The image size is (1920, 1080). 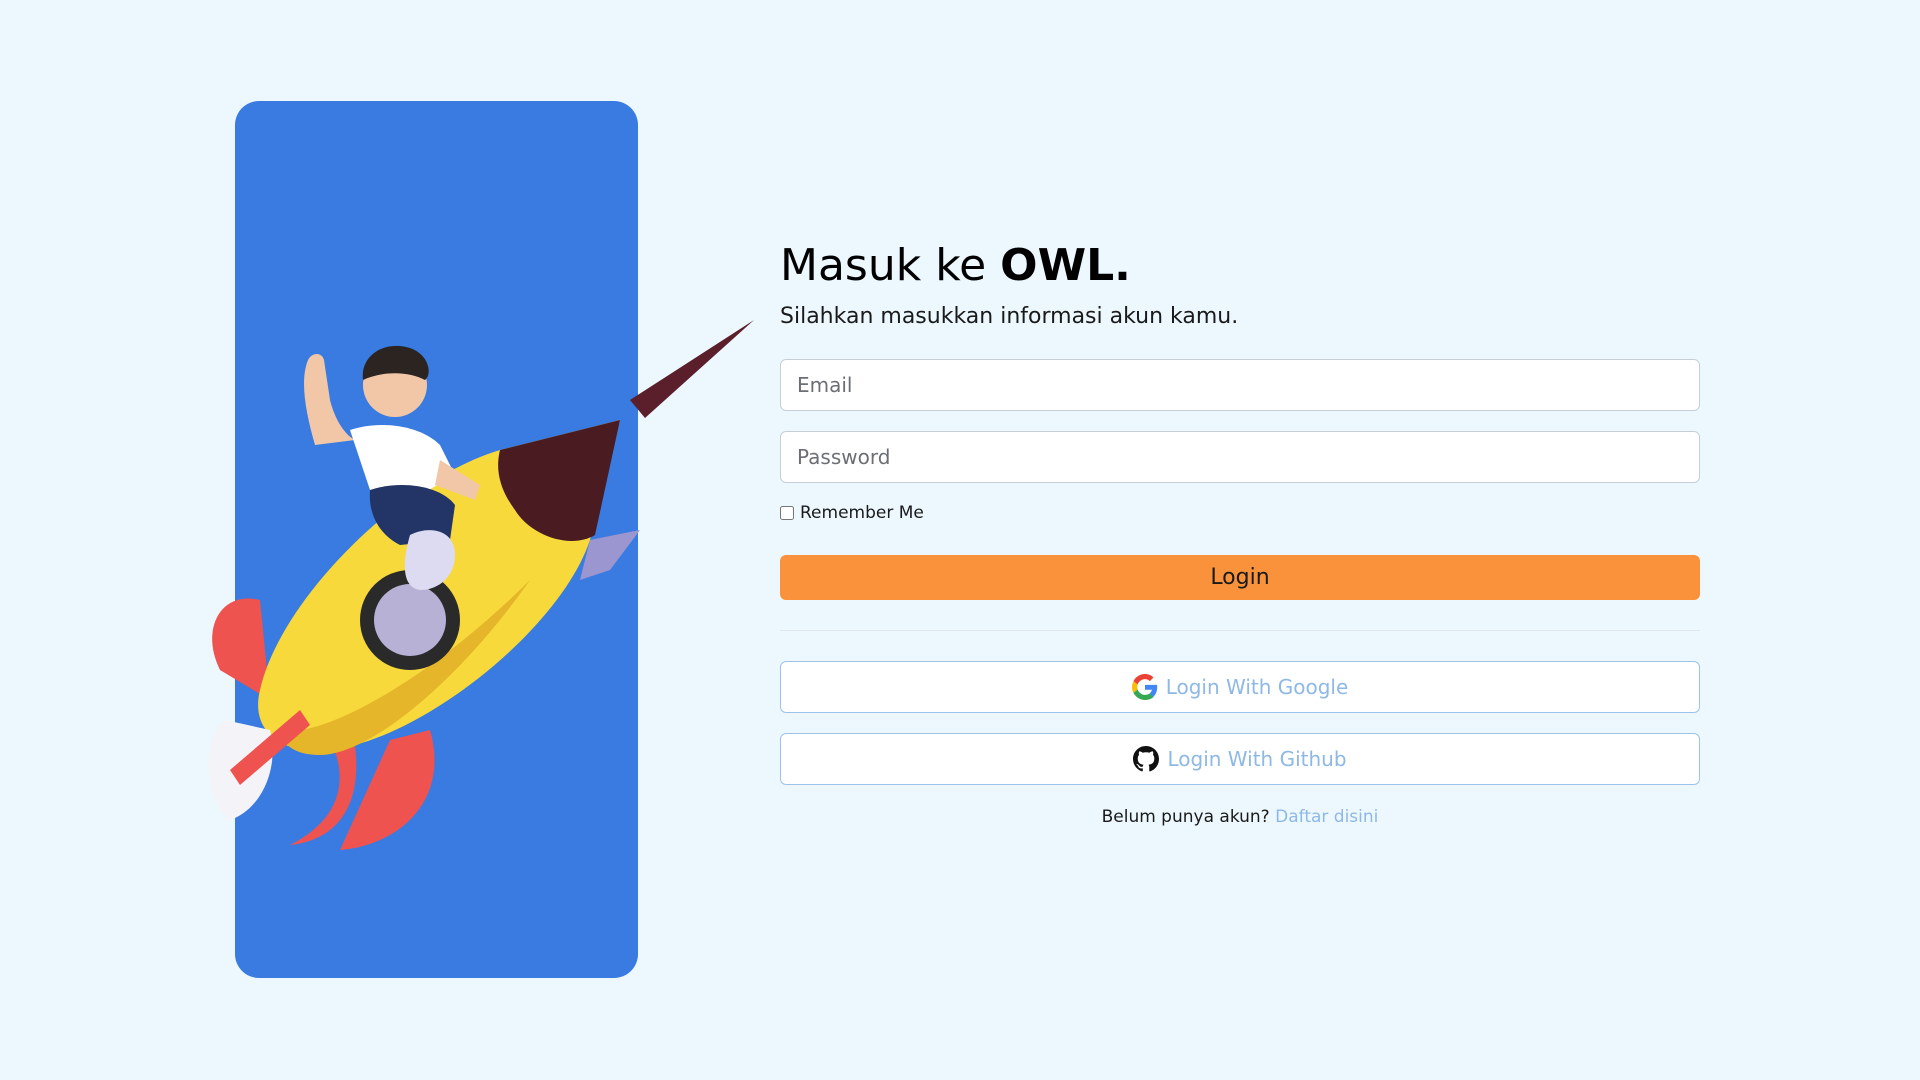 I want to click on page-subtitle: Silahkan masukkan informasi akun kamu., so click(x=1009, y=316).